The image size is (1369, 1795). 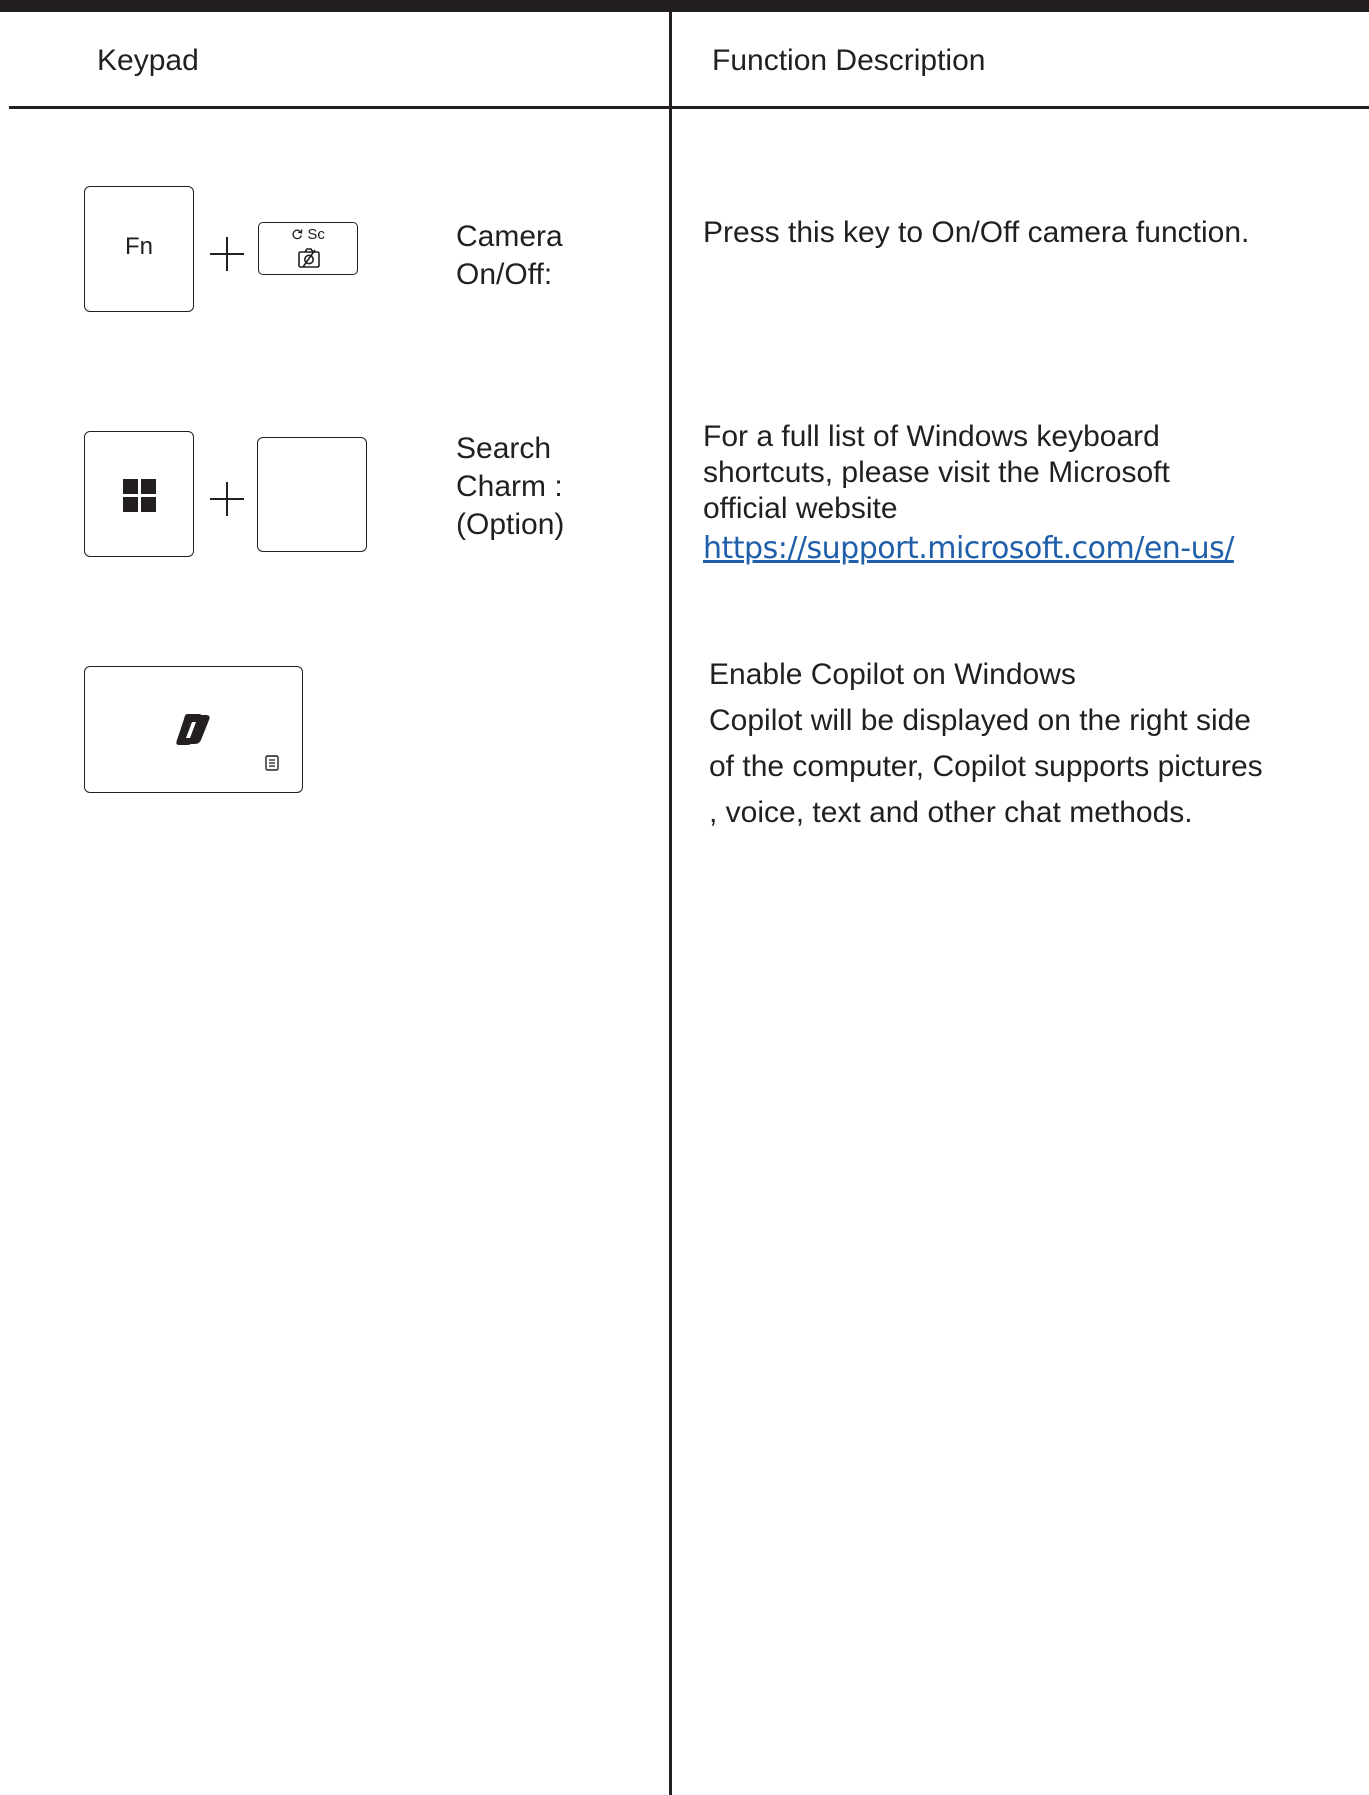 What do you see at coordinates (849, 60) in the screenshot?
I see `header-function-description: Function Description` at bounding box center [849, 60].